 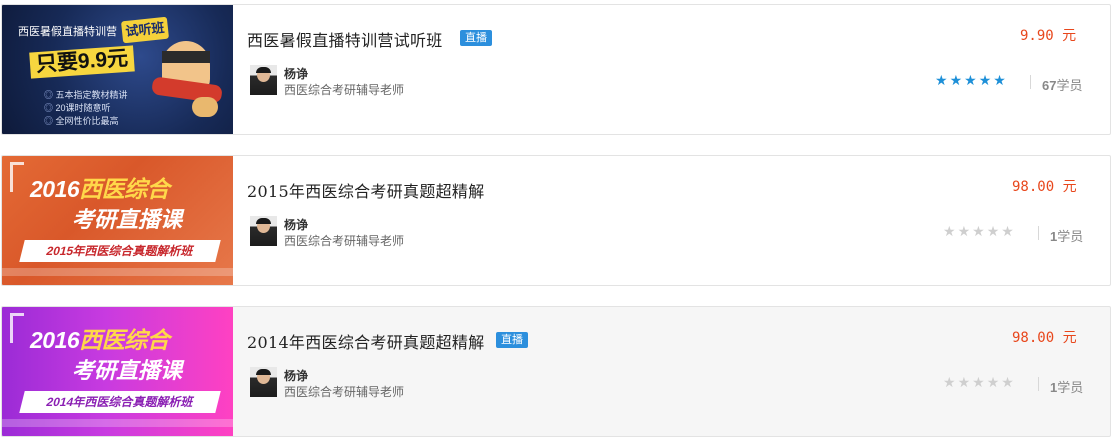 I want to click on poster-ribbon: 2015年西医综合真题解析班, so click(x=120, y=251).